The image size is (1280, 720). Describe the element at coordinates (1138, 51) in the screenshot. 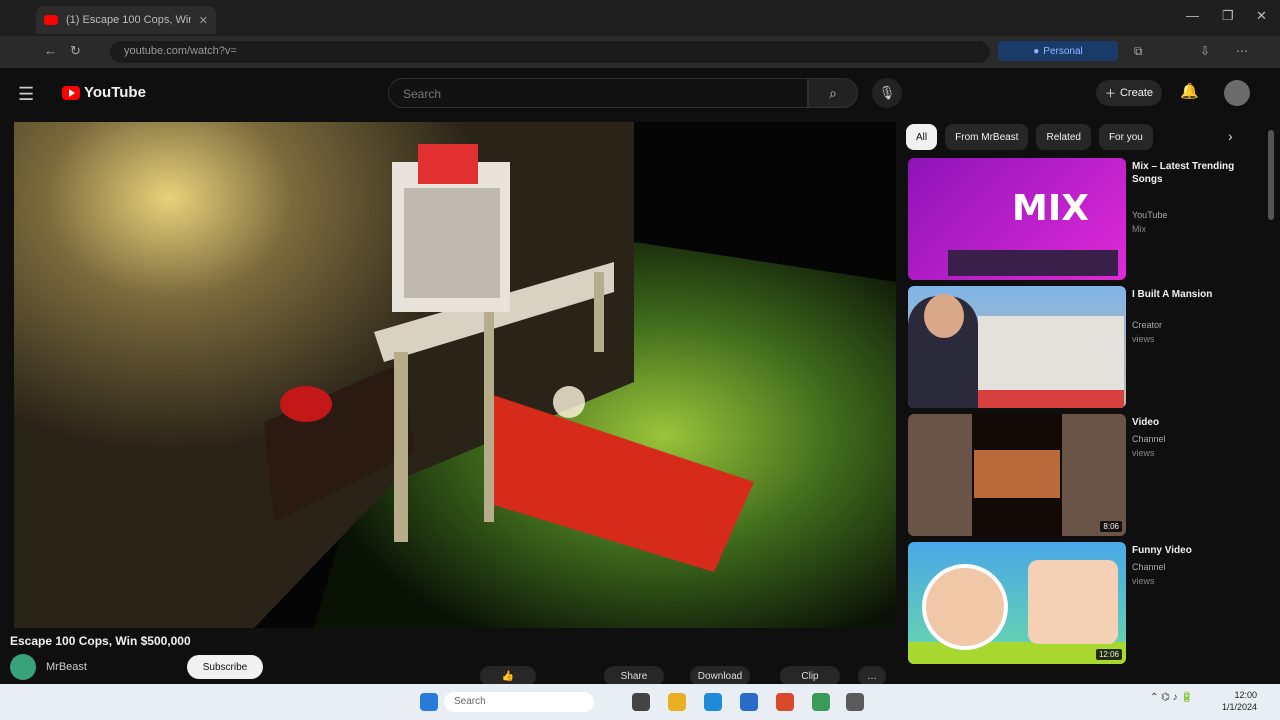

I see `extensions-icon: ⧉` at that location.